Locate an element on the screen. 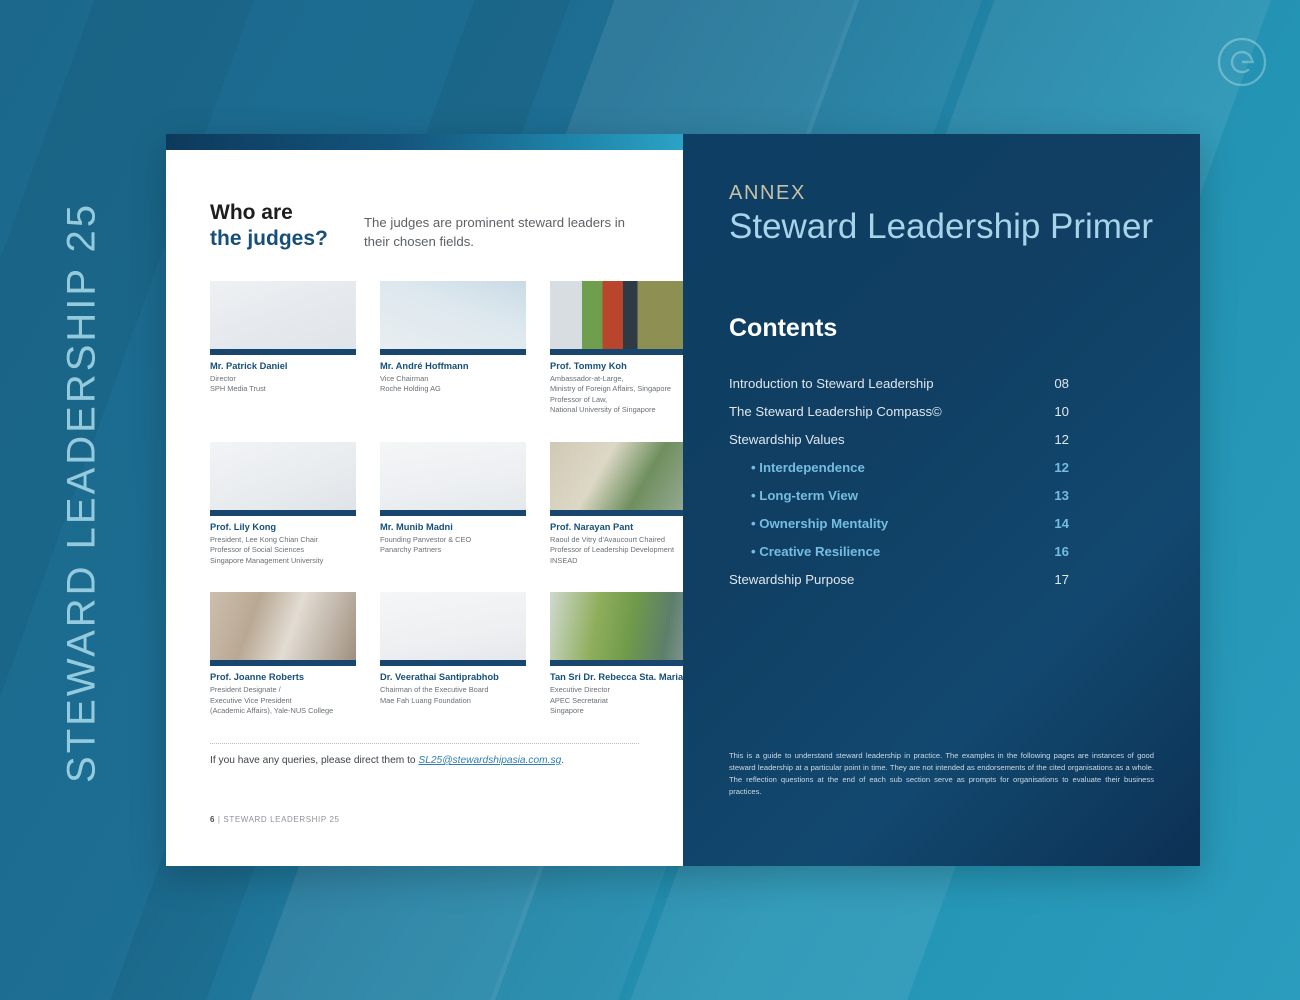  photo-tommy-koh is located at coordinates (623, 317).